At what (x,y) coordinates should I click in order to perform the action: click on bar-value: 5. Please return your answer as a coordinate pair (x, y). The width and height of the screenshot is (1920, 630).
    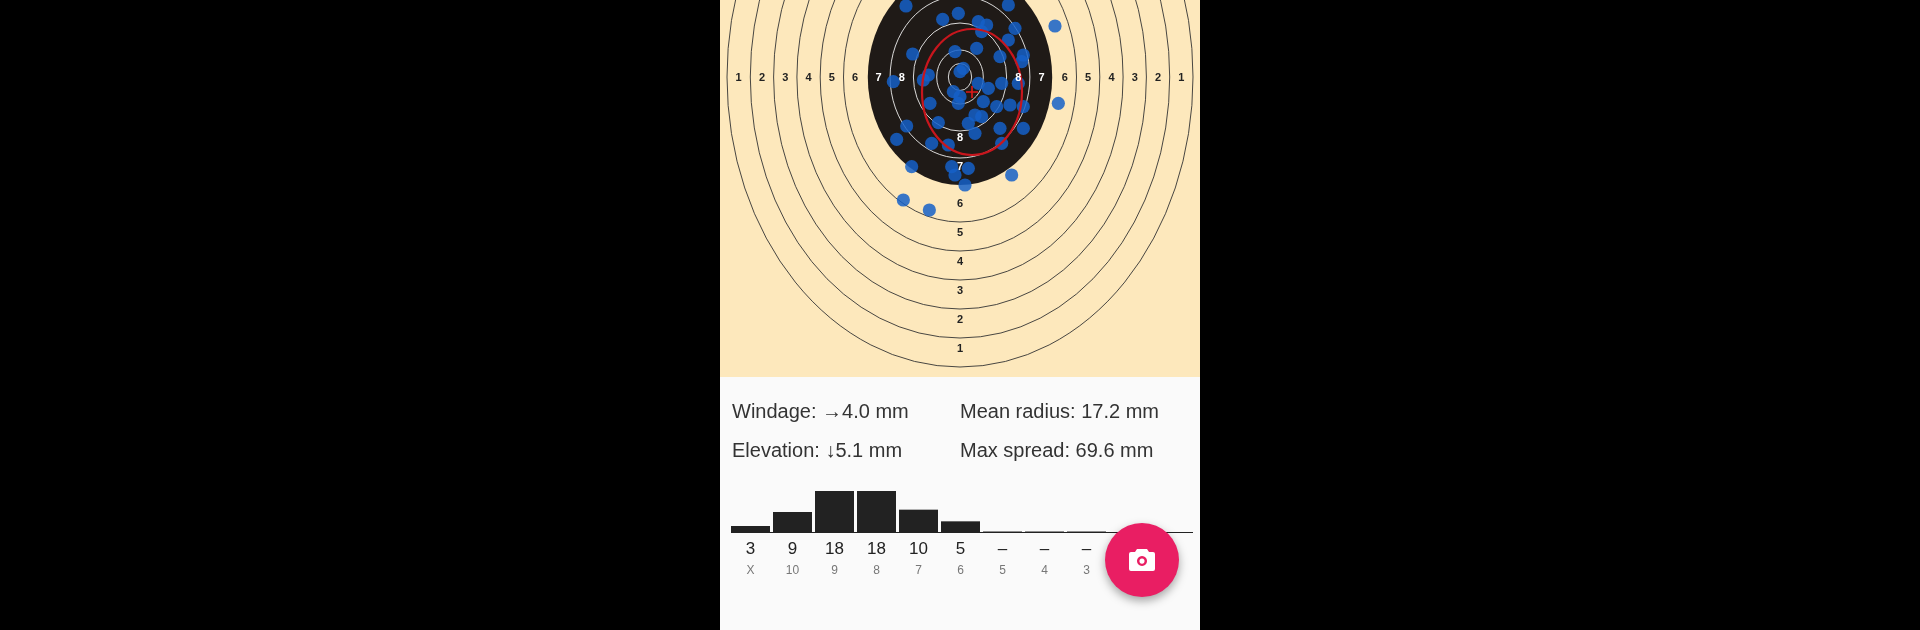
    Looking at the image, I should click on (960, 548).